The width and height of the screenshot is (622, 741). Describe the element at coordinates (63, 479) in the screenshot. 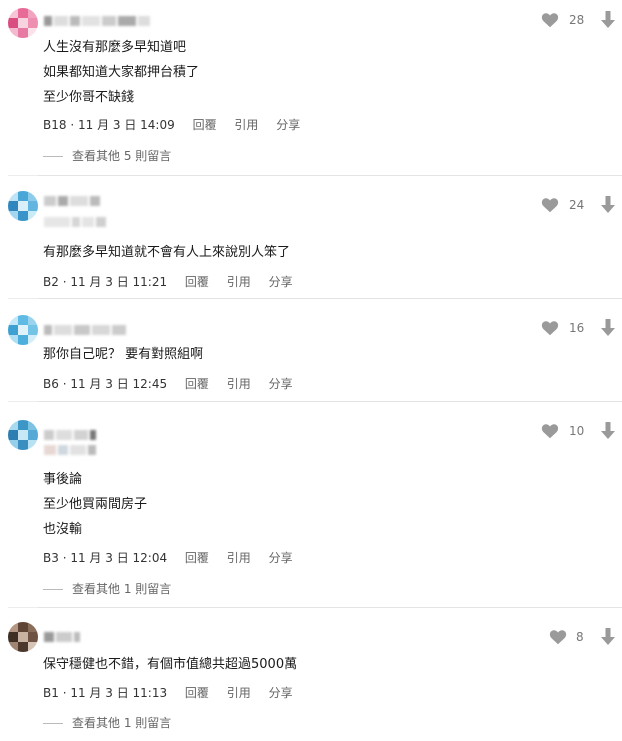

I see `comment-text-line: 事後論` at that location.